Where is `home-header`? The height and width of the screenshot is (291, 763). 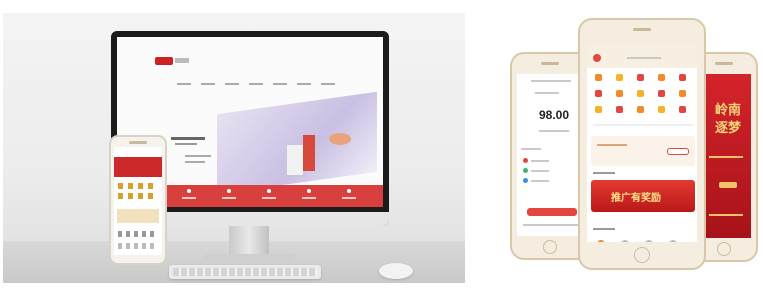
home-header is located at coordinates (642, 56).